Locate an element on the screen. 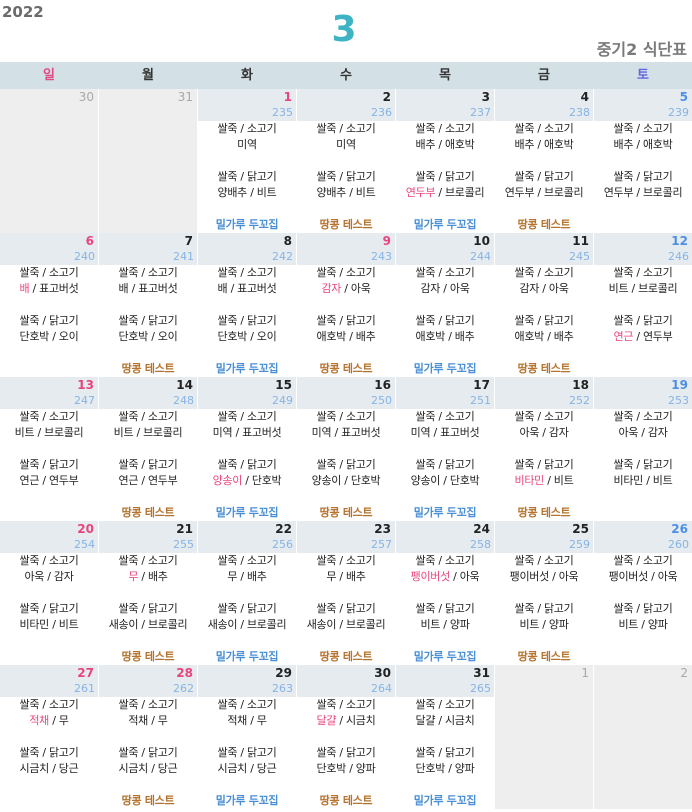  meal-block: 쌀죽 / 소고기미역 / 표고버섯 is located at coordinates (445, 425).